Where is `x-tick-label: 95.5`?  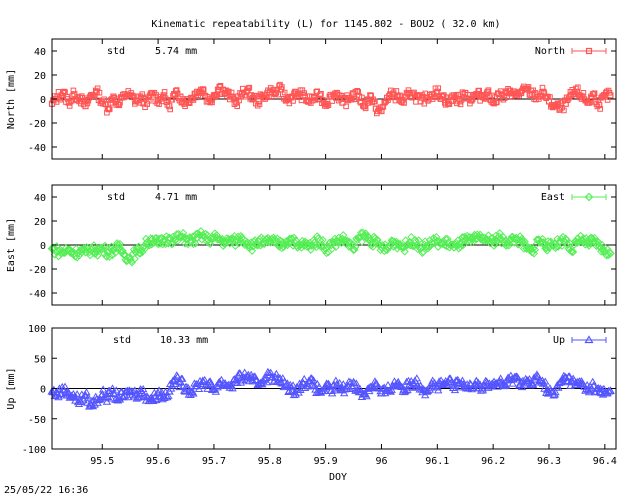 x-tick-label: 95.5 is located at coordinates (102, 461).